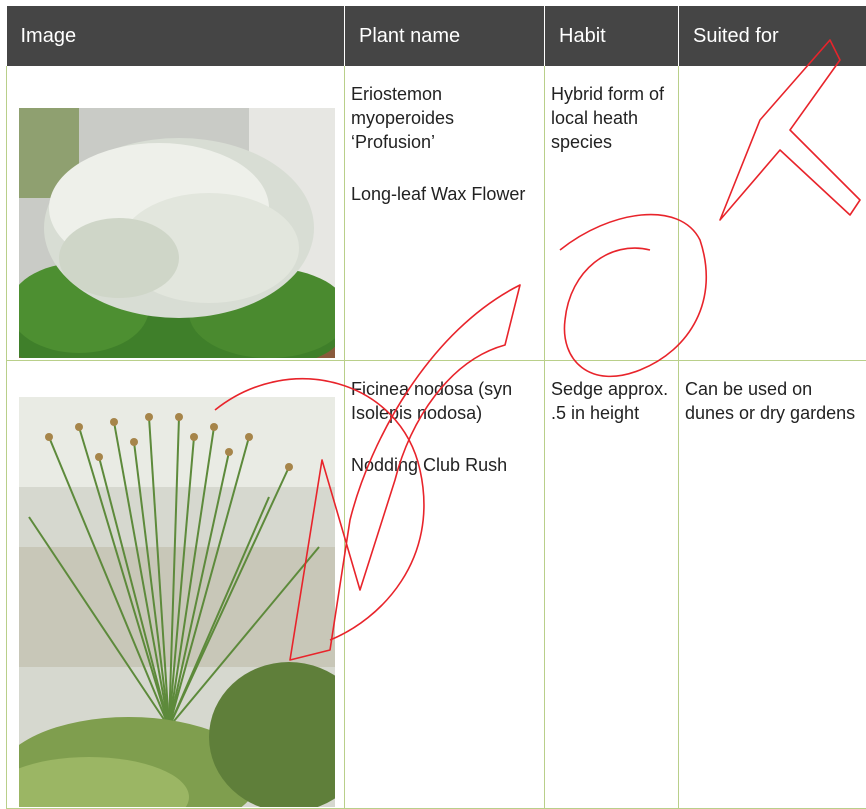  What do you see at coordinates (770, 400) in the screenshot?
I see `suited-for-text: Can be used on dunes or dry gardens` at bounding box center [770, 400].